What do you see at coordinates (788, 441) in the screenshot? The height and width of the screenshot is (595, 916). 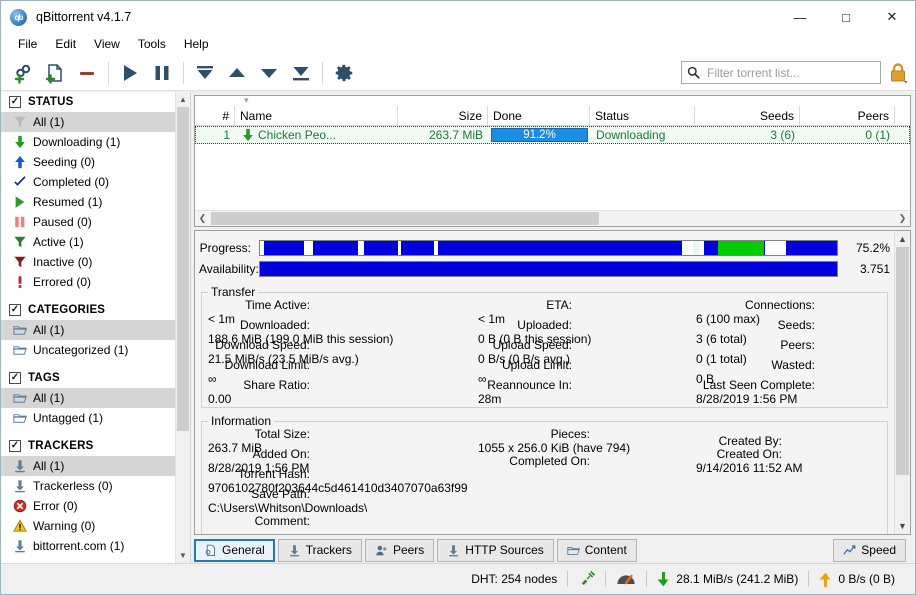 I see `info-column-right: Created By:` at bounding box center [788, 441].